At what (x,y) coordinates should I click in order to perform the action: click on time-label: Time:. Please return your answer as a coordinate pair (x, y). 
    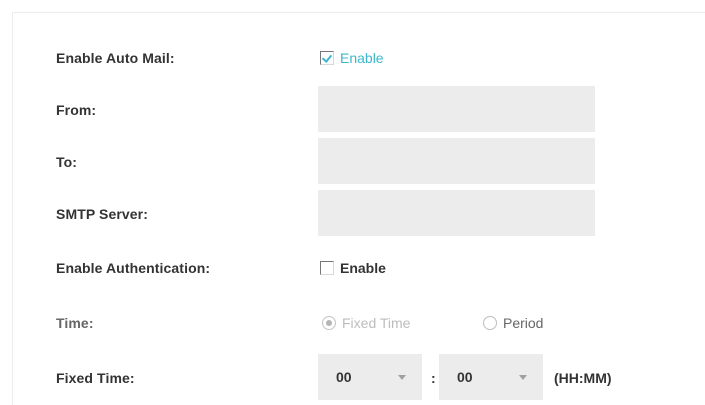
    Looking at the image, I should click on (75, 323).